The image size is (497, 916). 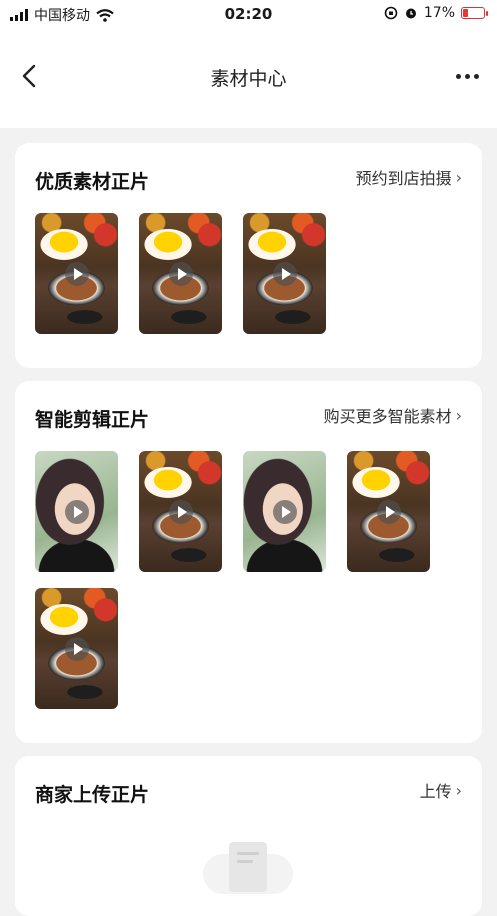 I want to click on orientation-lock-icon, so click(x=391, y=13).